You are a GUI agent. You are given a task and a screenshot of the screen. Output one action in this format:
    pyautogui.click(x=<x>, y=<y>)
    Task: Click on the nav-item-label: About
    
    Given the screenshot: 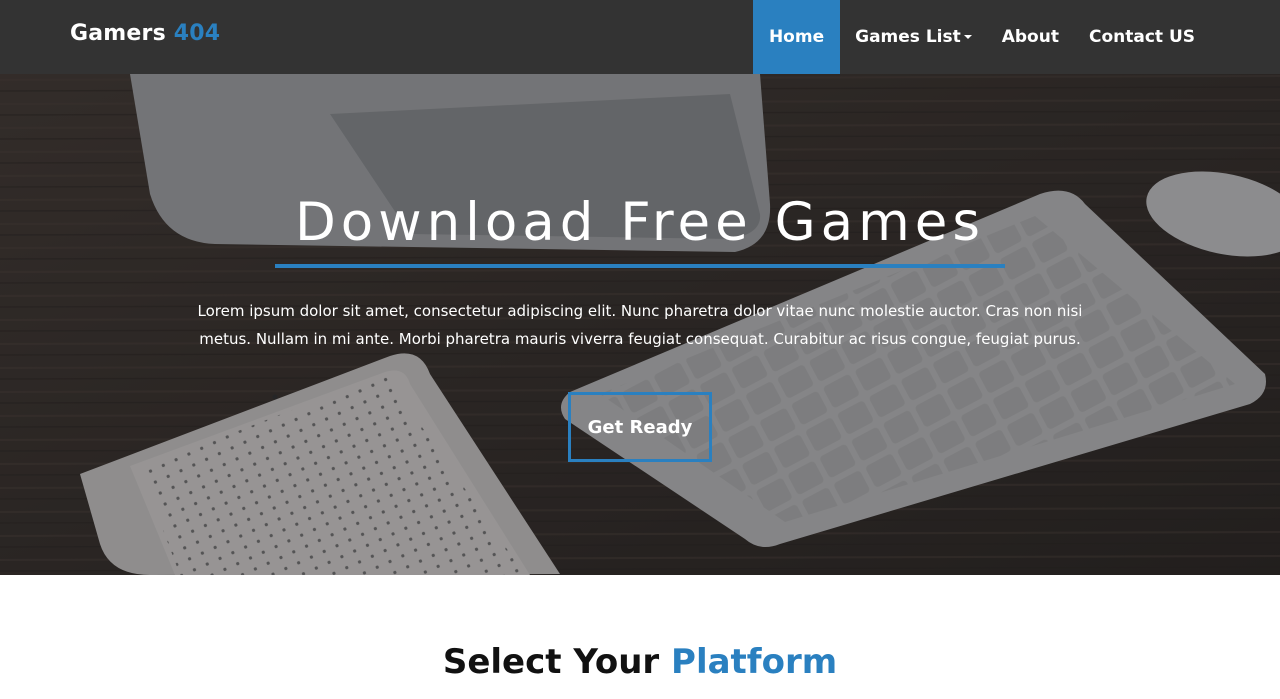 What is the action you would take?
    pyautogui.click(x=1030, y=37)
    